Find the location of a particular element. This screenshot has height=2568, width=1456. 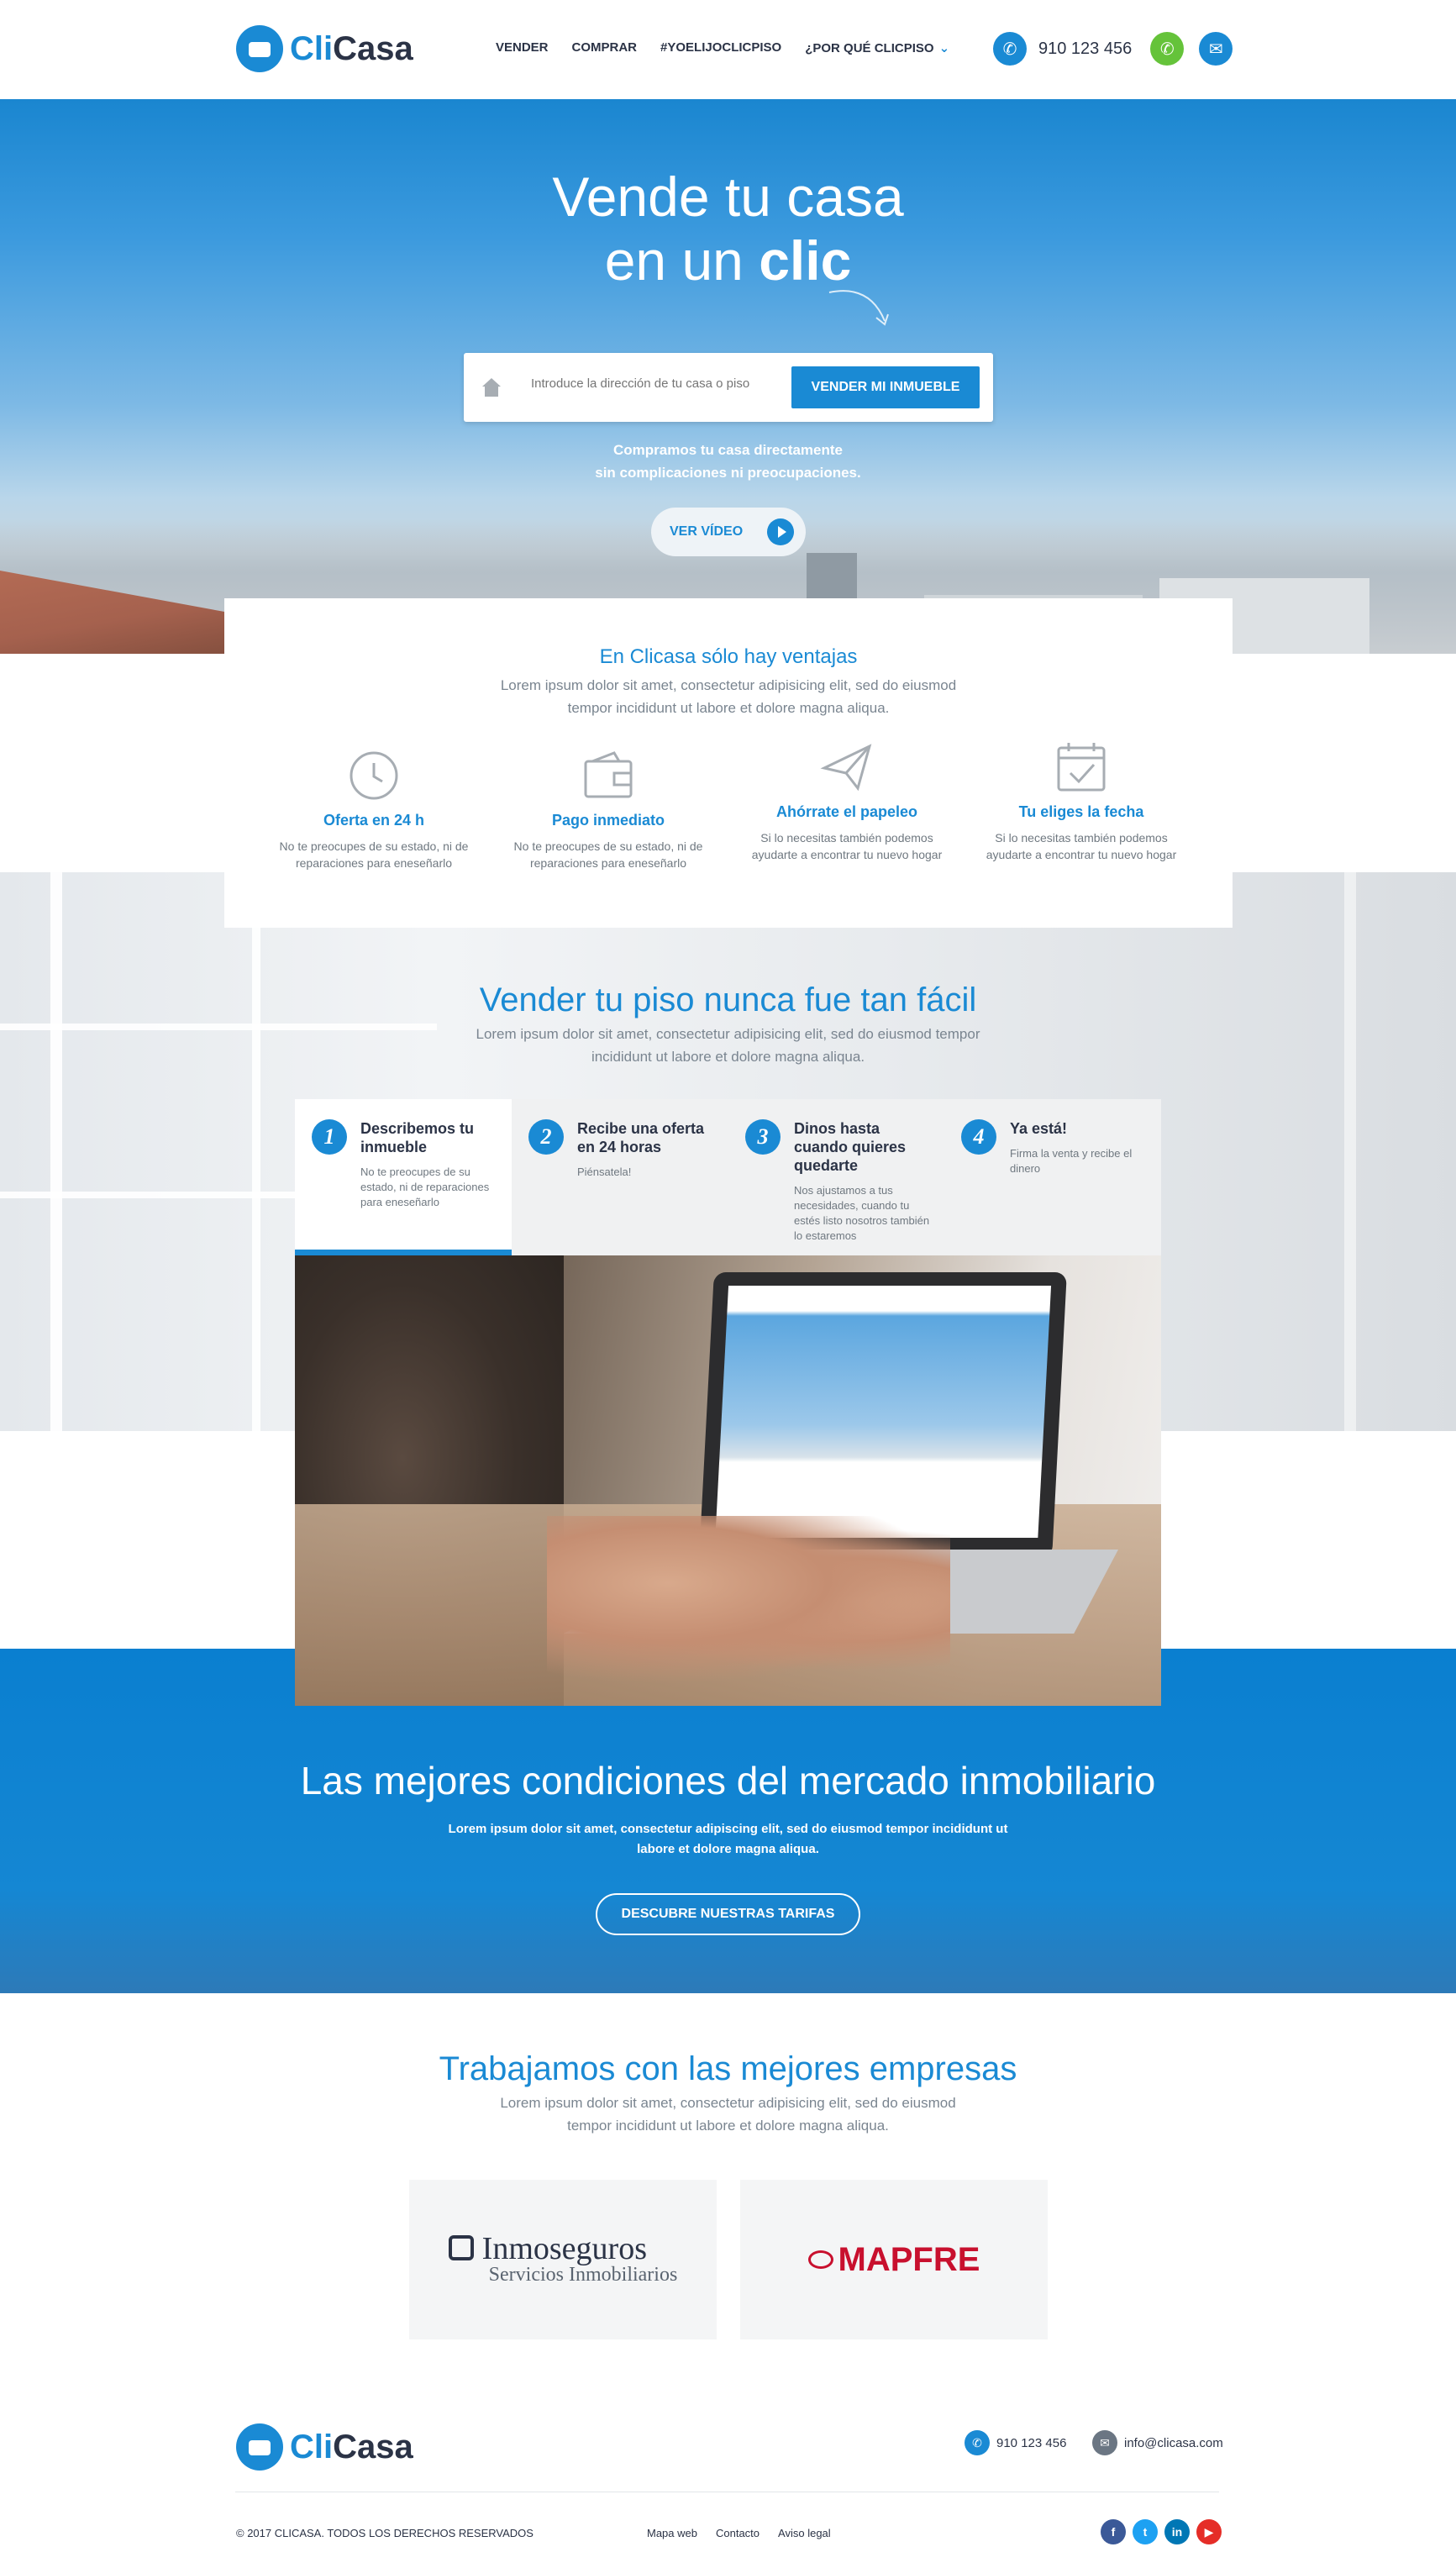

address-search: VENDER MI INMUEBLE is located at coordinates (728, 387).